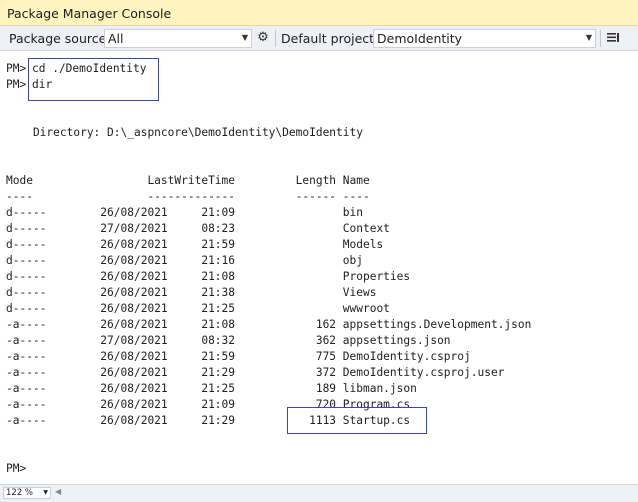 The image size is (638, 502). Describe the element at coordinates (60, 38) in the screenshot. I see `package-source-label: Package source:` at that location.